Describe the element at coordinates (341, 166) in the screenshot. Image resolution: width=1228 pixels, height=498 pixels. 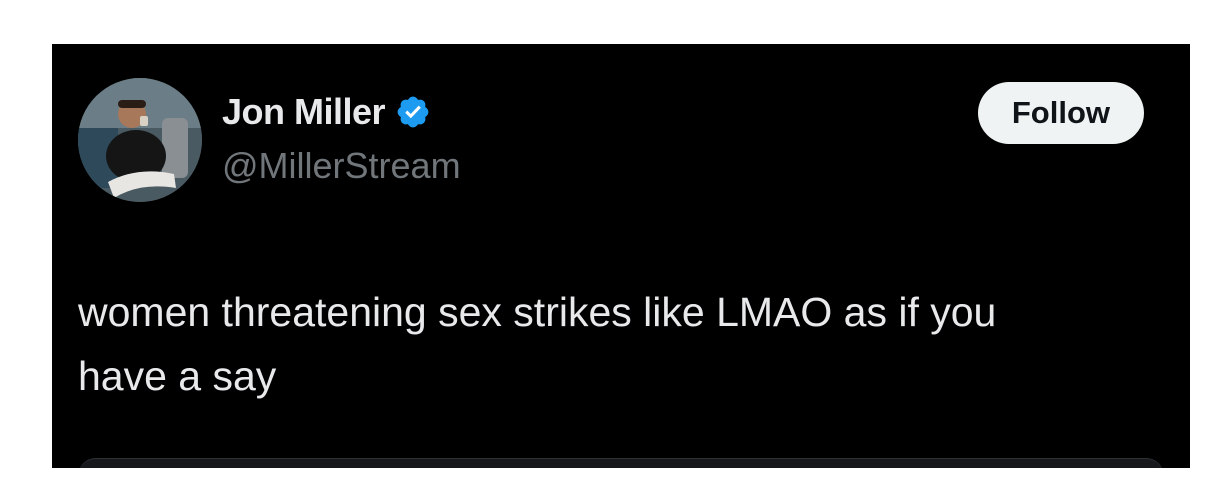
I see `author-handle: @MillerStream` at that location.